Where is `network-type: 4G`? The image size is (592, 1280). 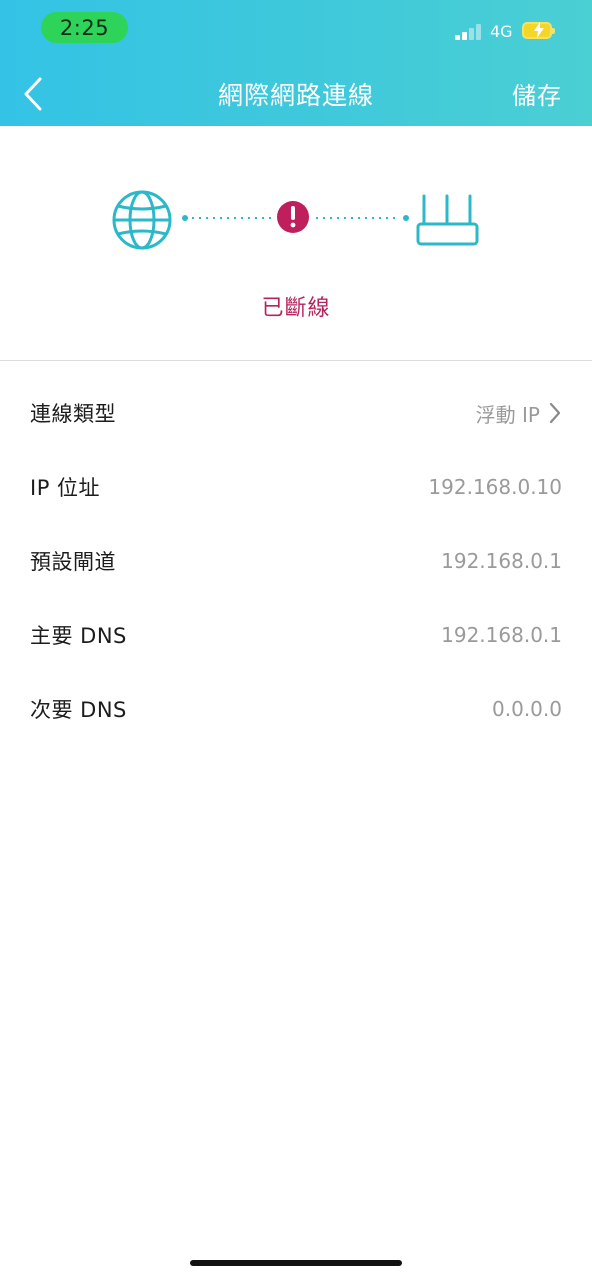 network-type: 4G is located at coordinates (501, 31).